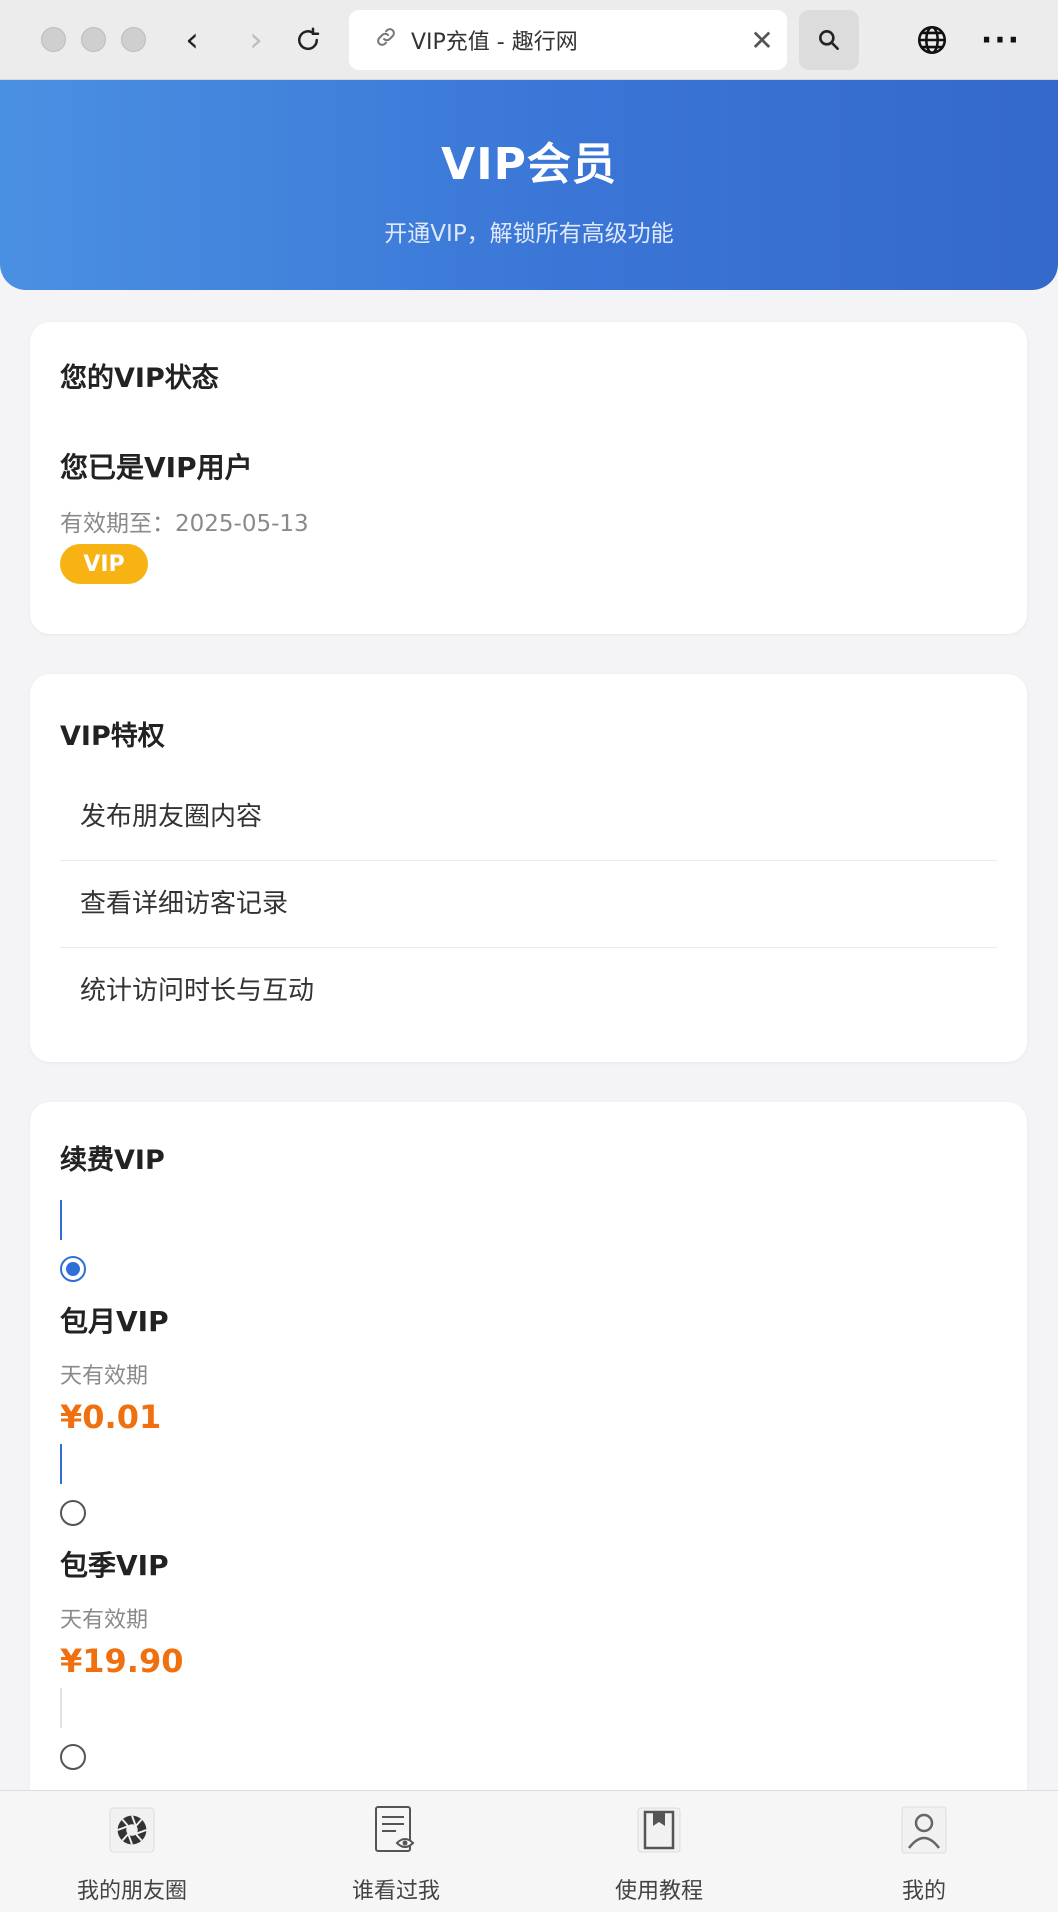  What do you see at coordinates (114, 1565) in the screenshot?
I see `plan-name: 包季VIP` at bounding box center [114, 1565].